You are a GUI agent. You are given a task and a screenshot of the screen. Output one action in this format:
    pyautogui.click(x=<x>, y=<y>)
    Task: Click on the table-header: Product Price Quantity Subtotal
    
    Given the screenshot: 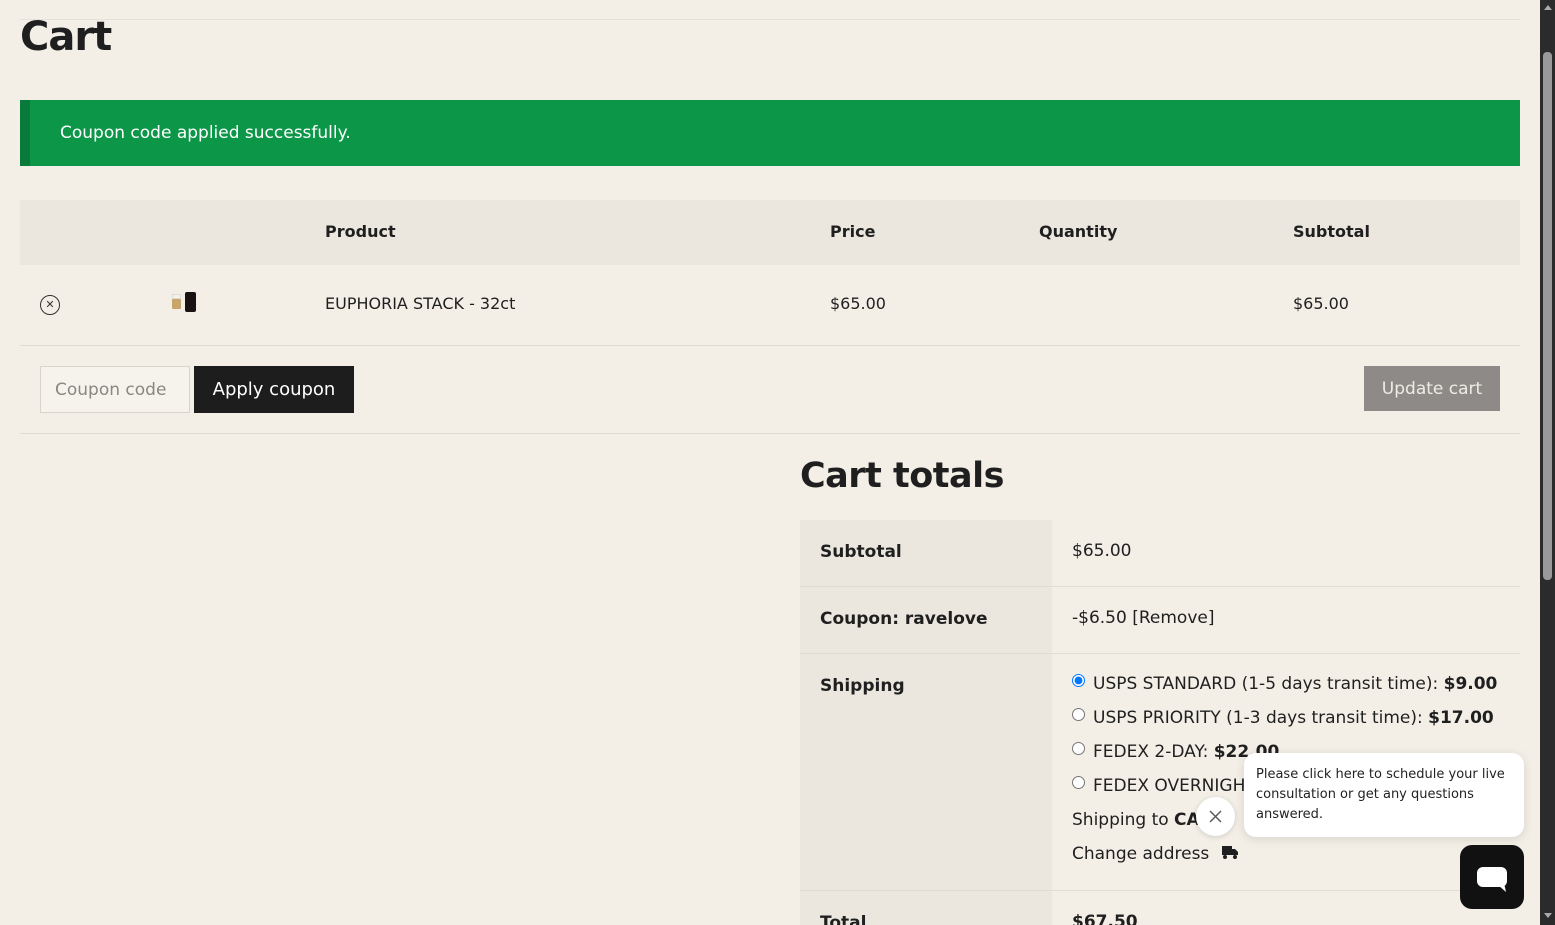 What is the action you would take?
    pyautogui.click(x=770, y=232)
    